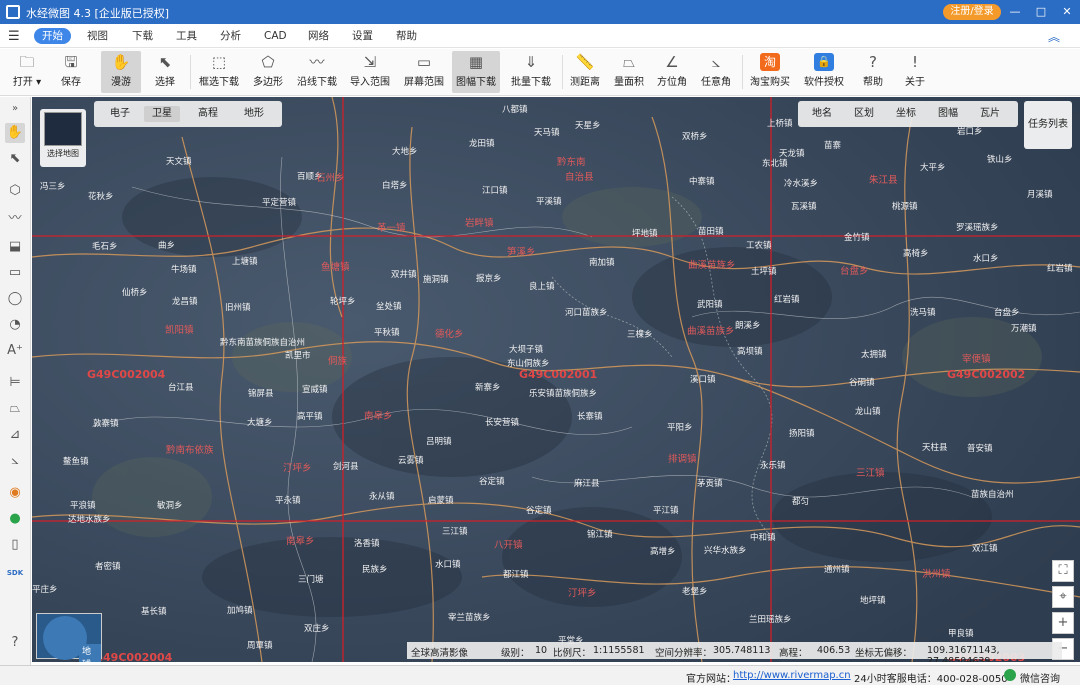  What do you see at coordinates (15, 351) in the screenshot?
I see `add-text-icon: A⁺` at bounding box center [15, 351].